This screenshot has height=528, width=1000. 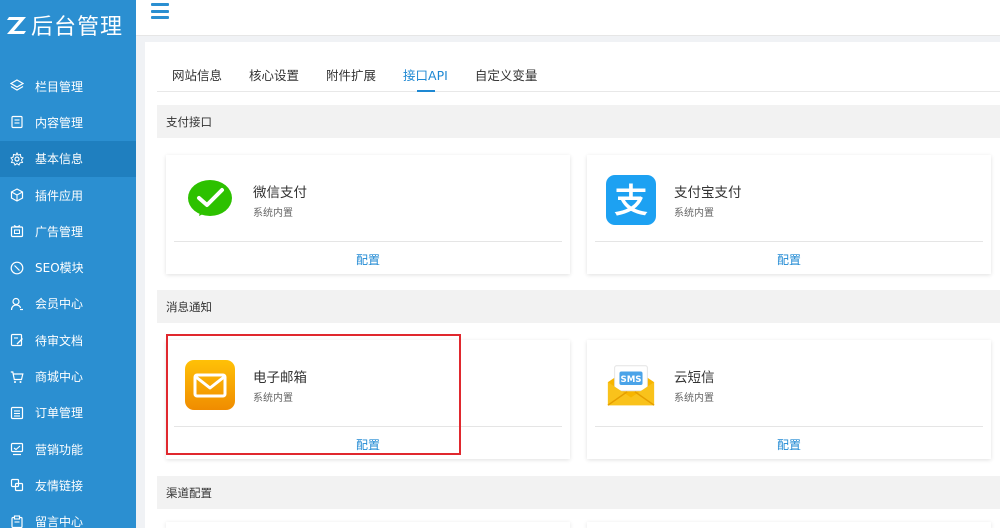 I want to click on sidebar-item-label: 商城中心, so click(x=59, y=377).